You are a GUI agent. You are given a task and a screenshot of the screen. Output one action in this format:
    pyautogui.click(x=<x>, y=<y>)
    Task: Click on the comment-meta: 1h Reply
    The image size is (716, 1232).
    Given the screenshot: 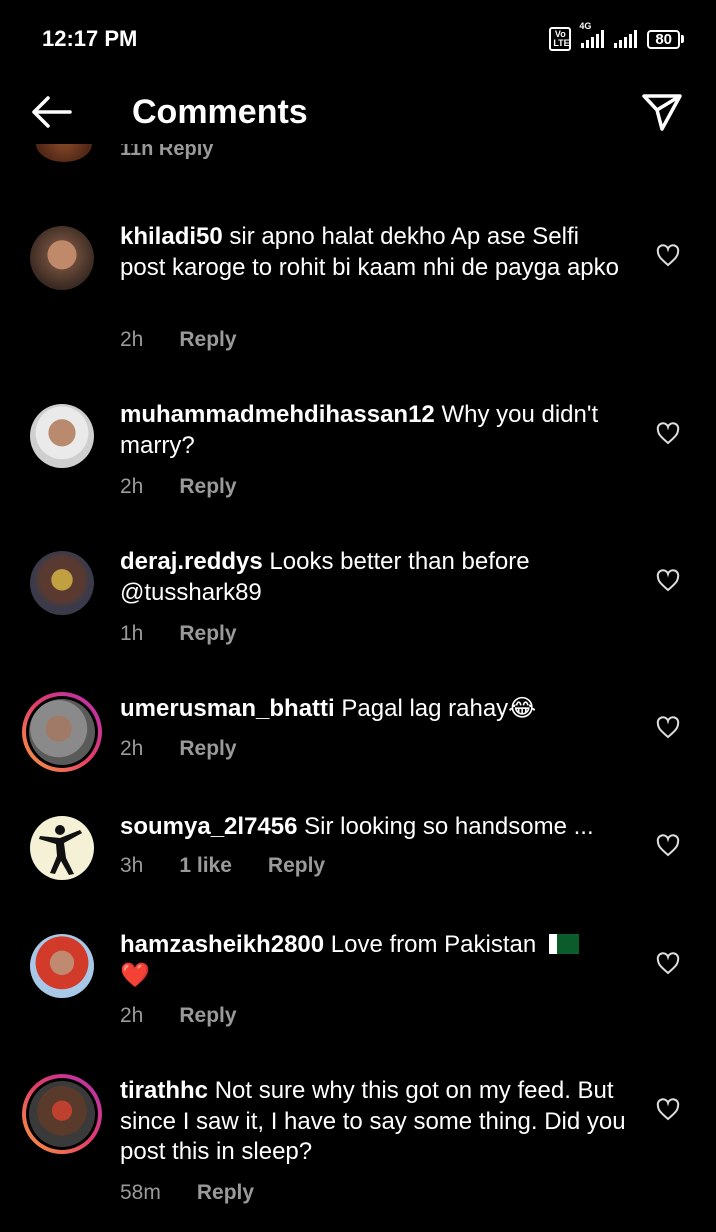 What is the action you would take?
    pyautogui.click(x=178, y=634)
    